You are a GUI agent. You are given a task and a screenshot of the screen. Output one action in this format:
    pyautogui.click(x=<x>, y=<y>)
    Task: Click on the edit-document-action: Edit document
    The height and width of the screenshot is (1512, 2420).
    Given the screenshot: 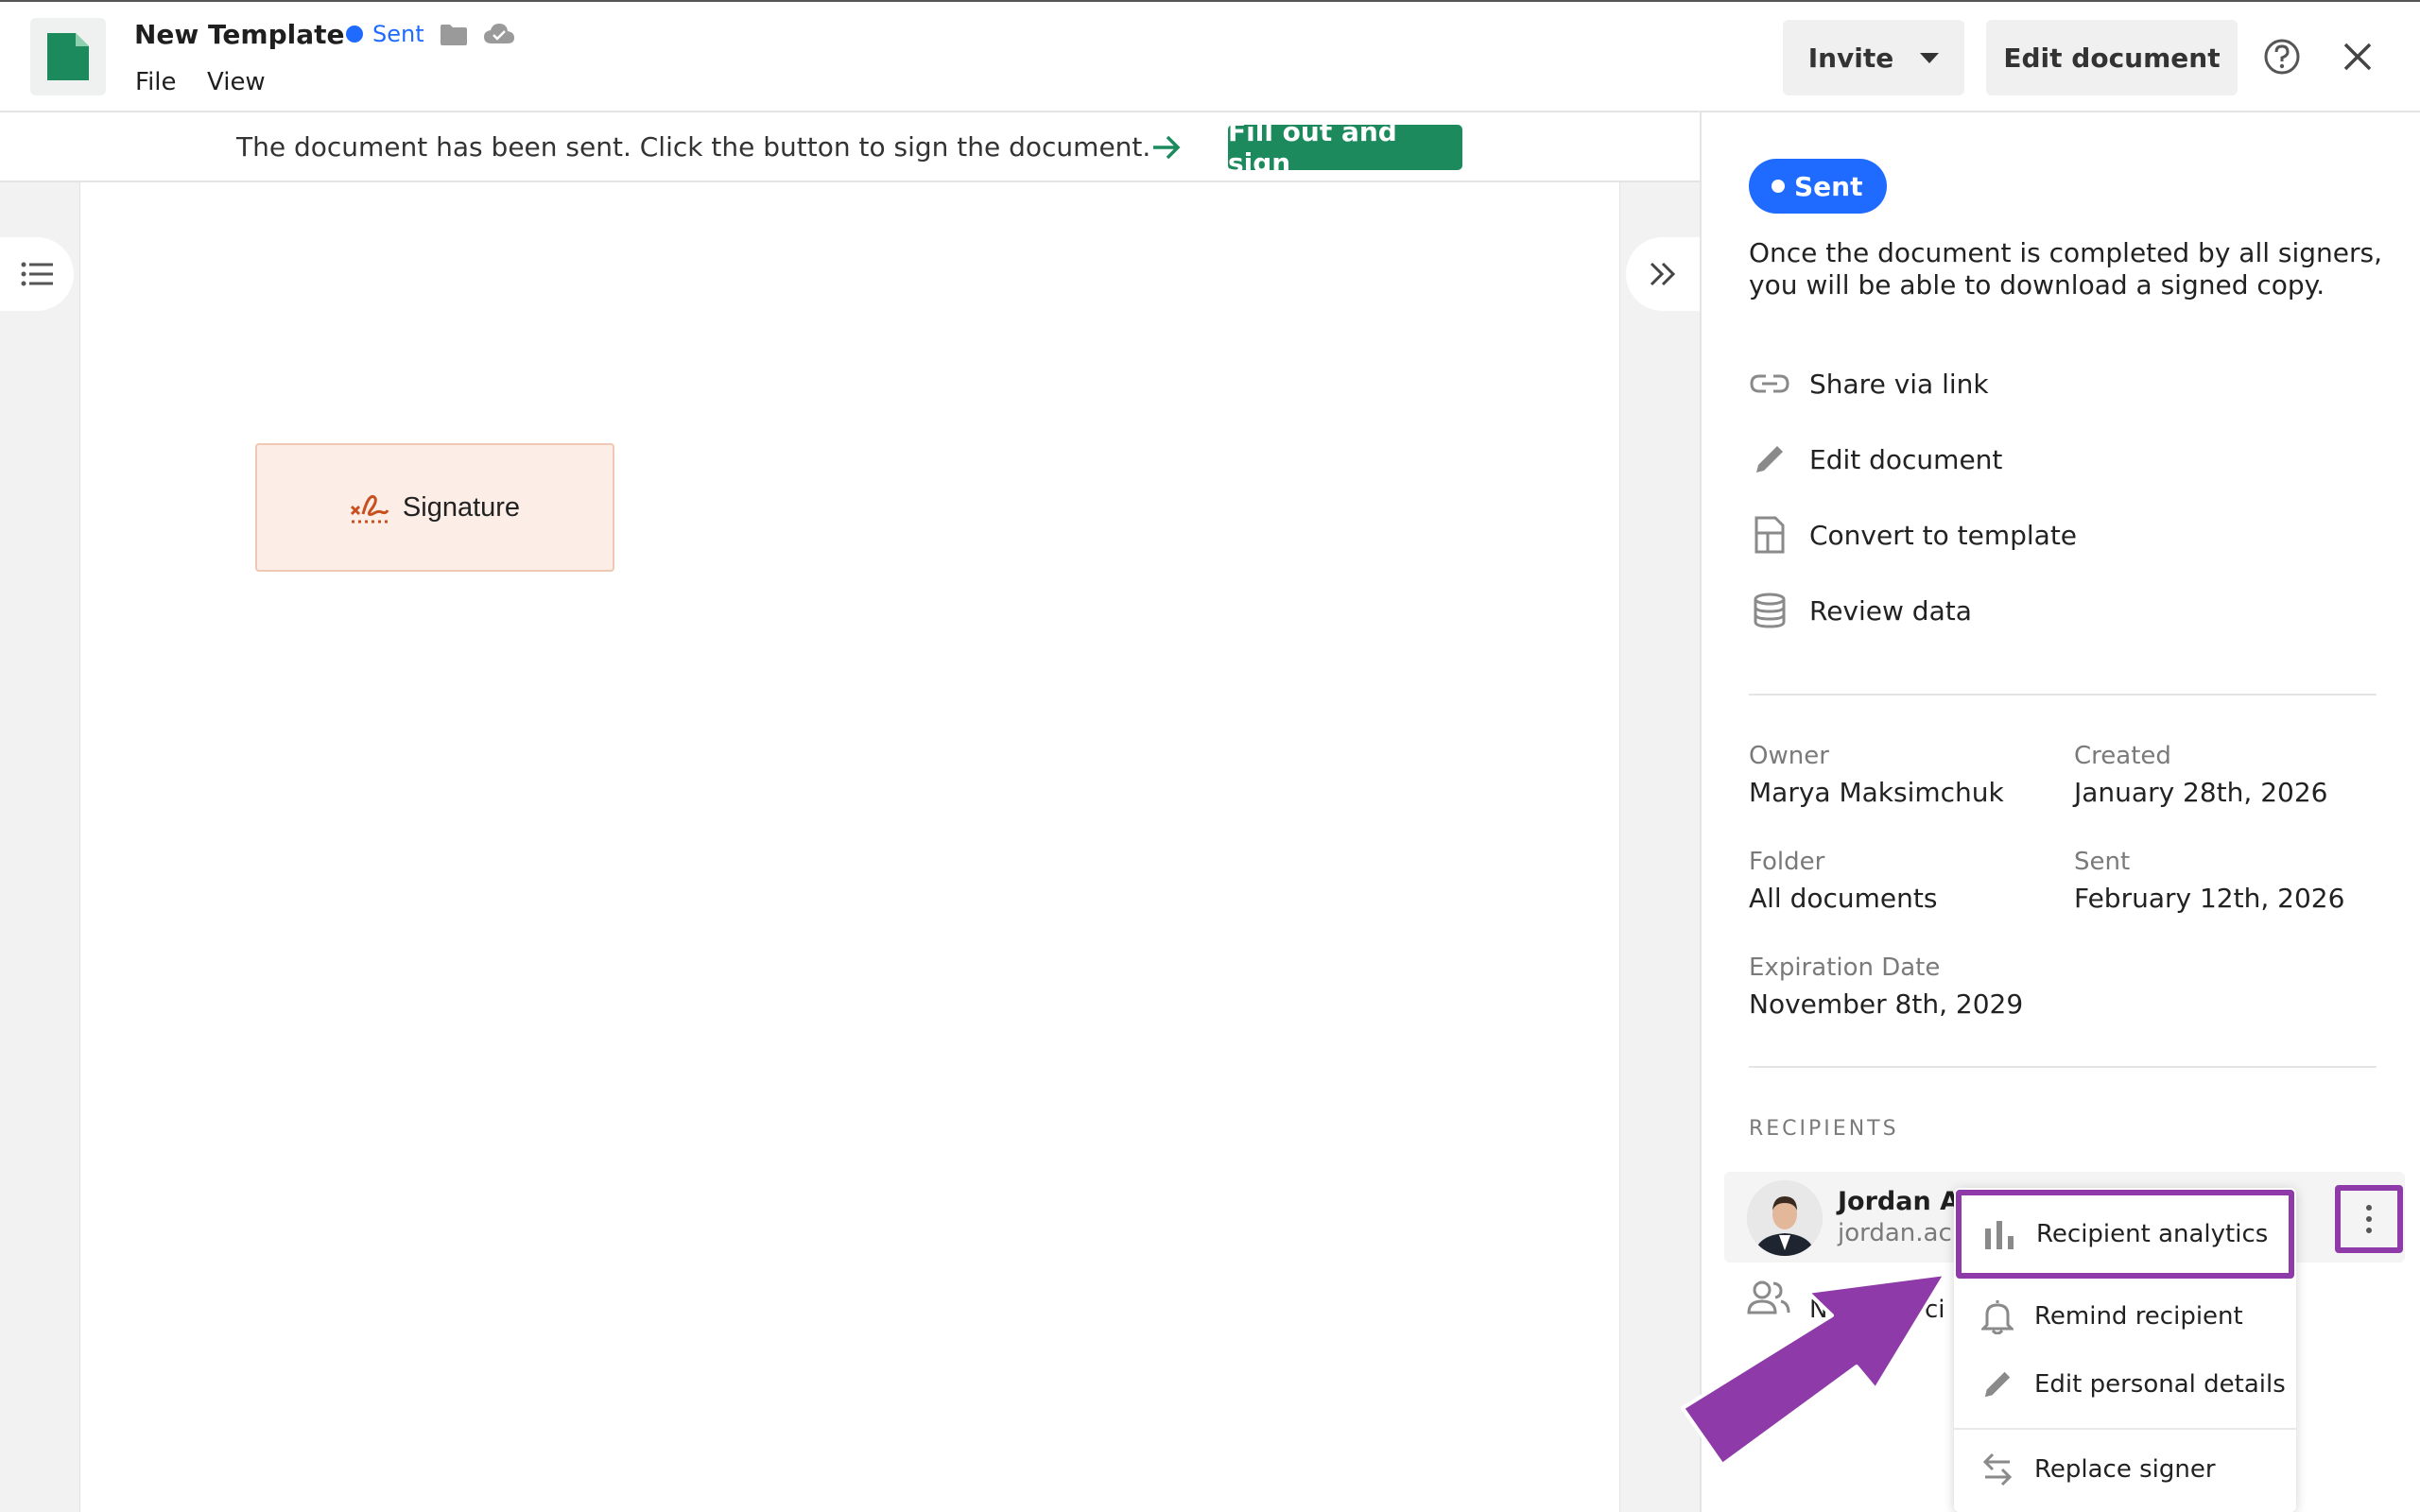 What is the action you would take?
    pyautogui.click(x=1875, y=459)
    